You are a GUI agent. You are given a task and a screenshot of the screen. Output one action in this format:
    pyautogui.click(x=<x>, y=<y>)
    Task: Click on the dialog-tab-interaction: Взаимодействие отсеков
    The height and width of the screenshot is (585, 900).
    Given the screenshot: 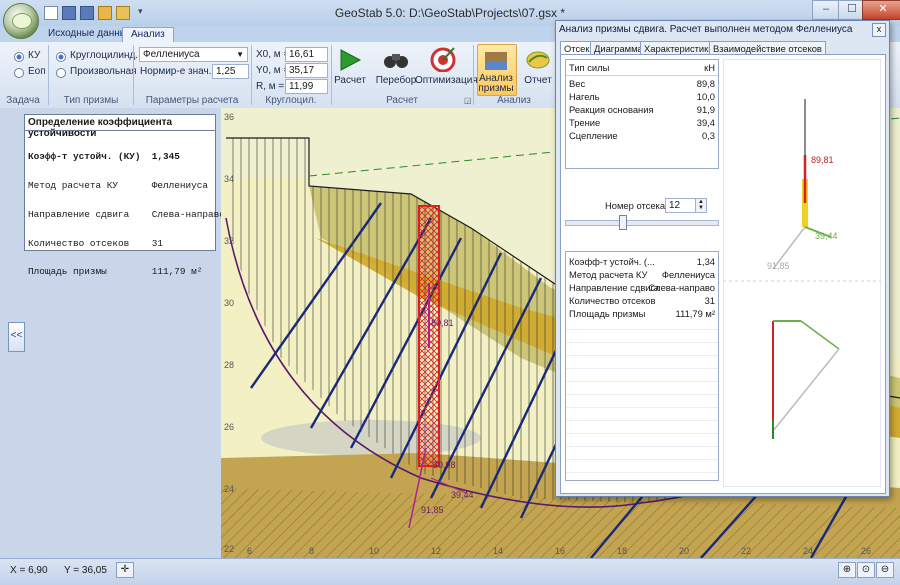 What is the action you would take?
    pyautogui.click(x=767, y=48)
    